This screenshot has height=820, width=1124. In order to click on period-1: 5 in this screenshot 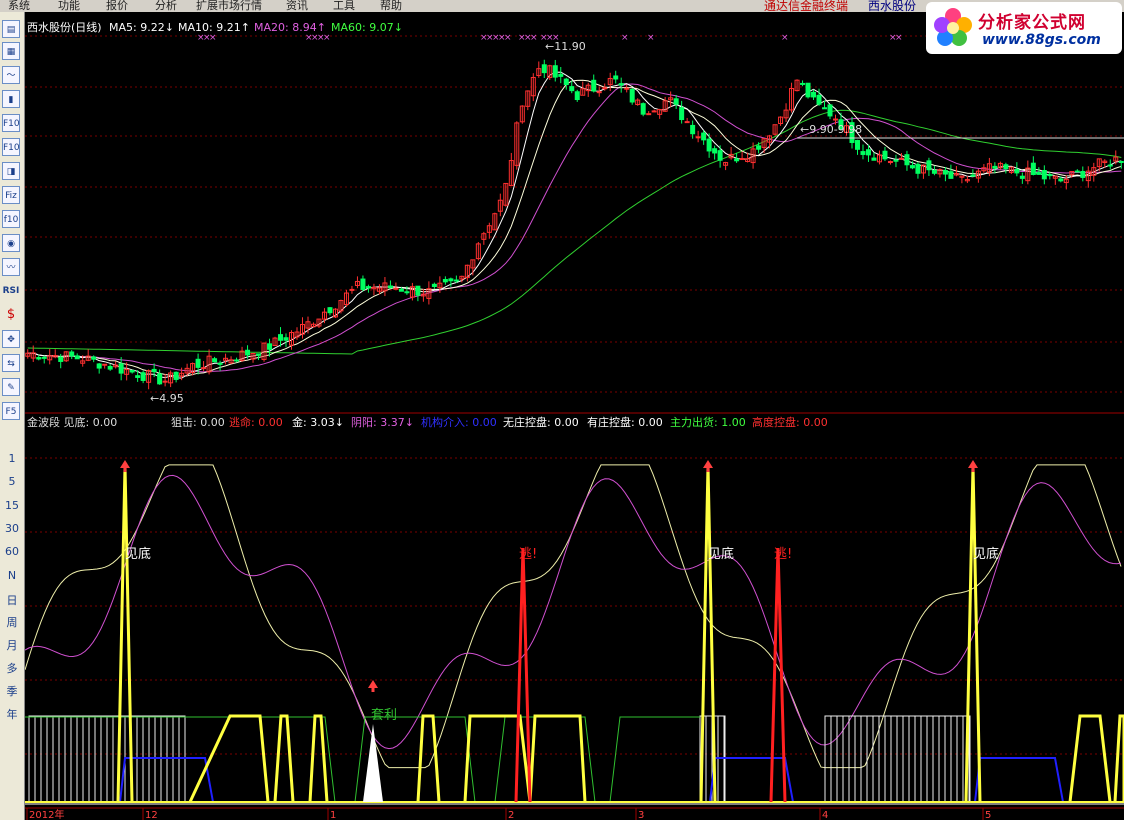, I will do `click(12, 481)`.